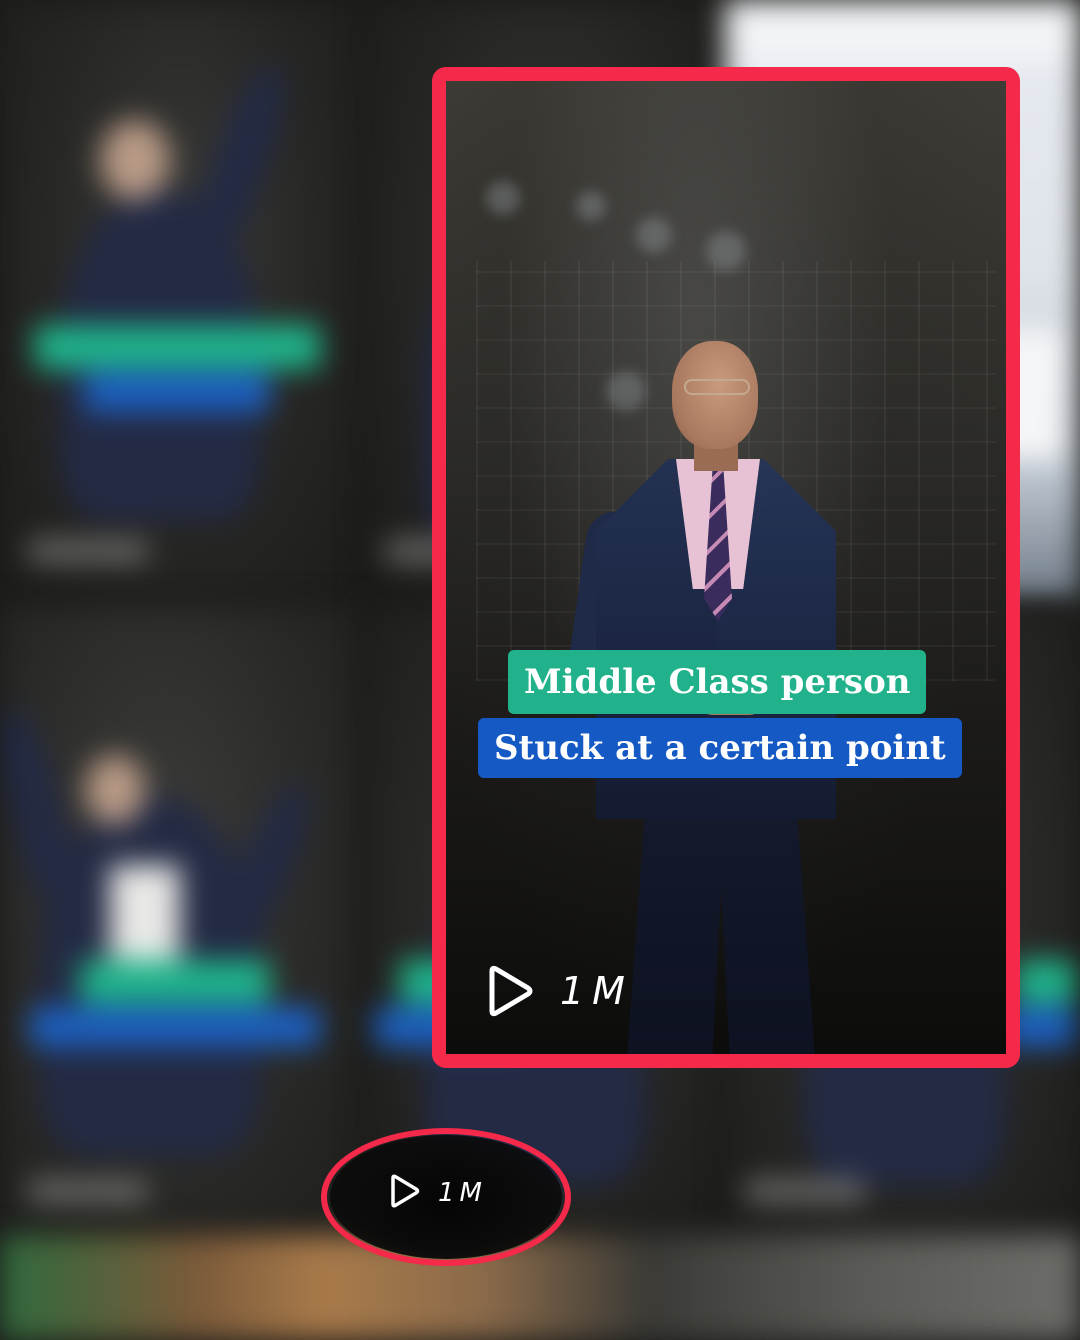 Image resolution: width=1080 pixels, height=1340 pixels. I want to click on video-thumbnail-blurred-row, so click(540, 1287).